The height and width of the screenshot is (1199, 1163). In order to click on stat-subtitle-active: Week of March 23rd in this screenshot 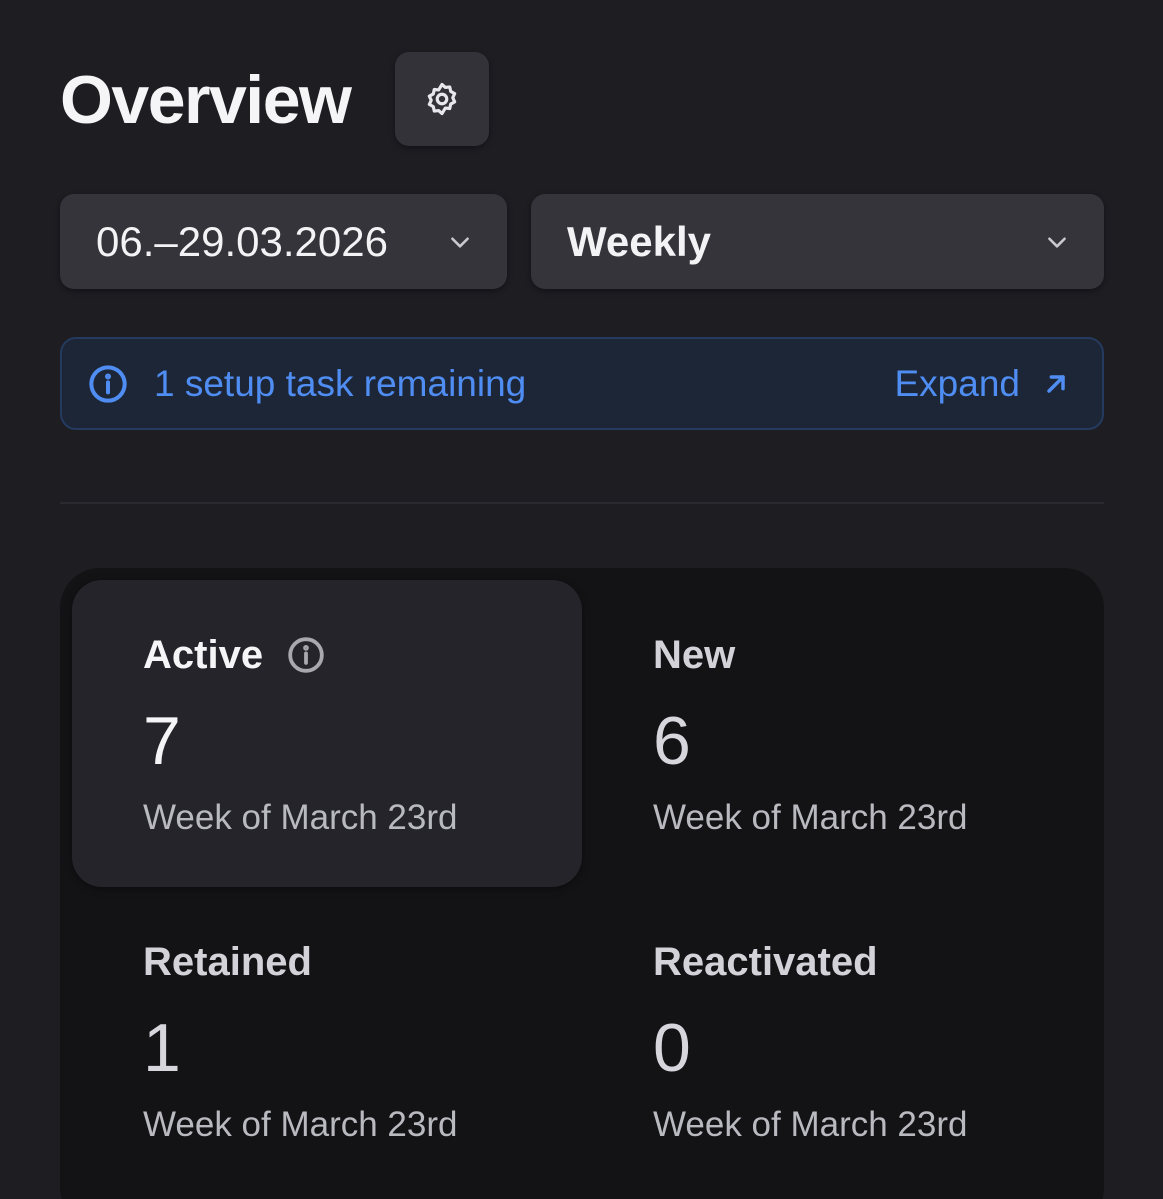, I will do `click(300, 817)`.